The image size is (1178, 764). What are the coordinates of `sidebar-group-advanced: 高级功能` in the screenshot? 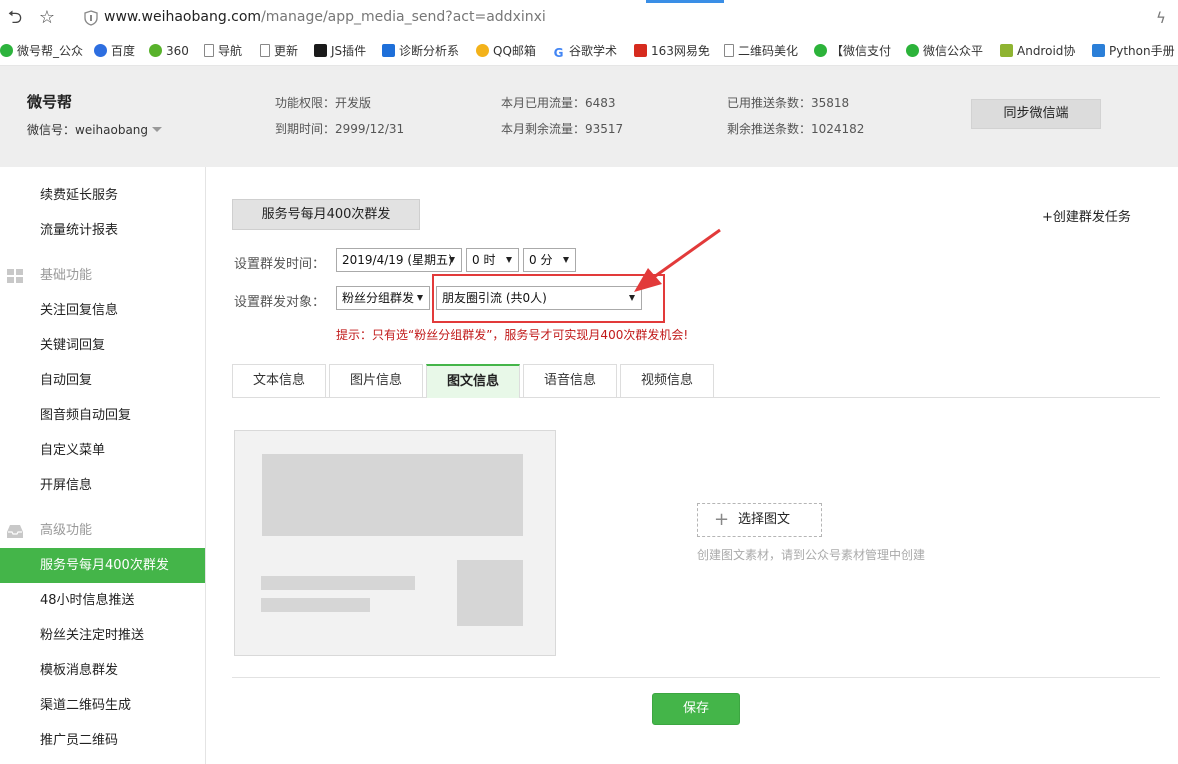 It's located at (102, 530).